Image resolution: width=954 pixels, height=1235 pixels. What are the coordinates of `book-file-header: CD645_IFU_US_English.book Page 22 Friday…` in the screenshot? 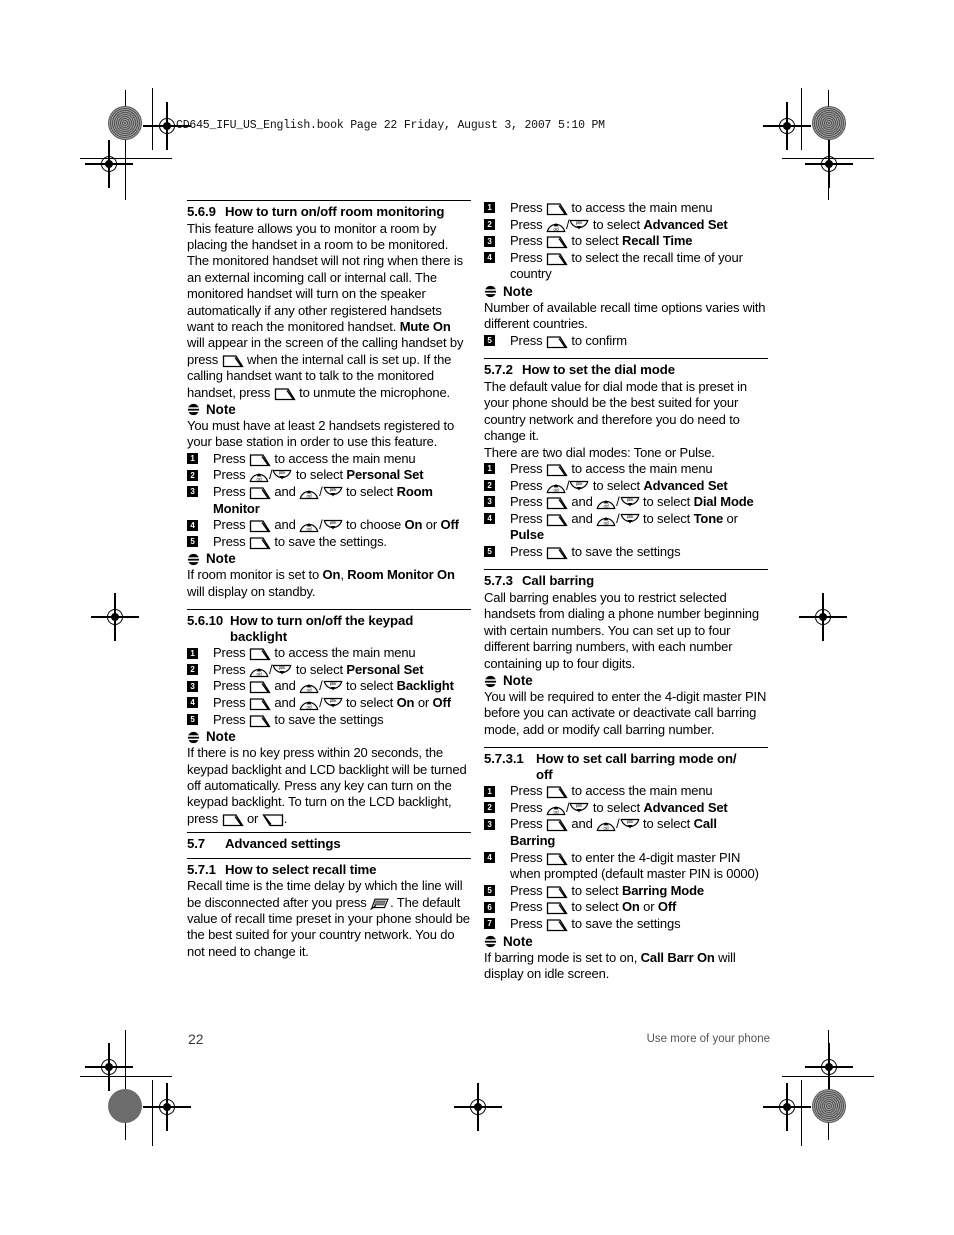 It's located at (390, 125).